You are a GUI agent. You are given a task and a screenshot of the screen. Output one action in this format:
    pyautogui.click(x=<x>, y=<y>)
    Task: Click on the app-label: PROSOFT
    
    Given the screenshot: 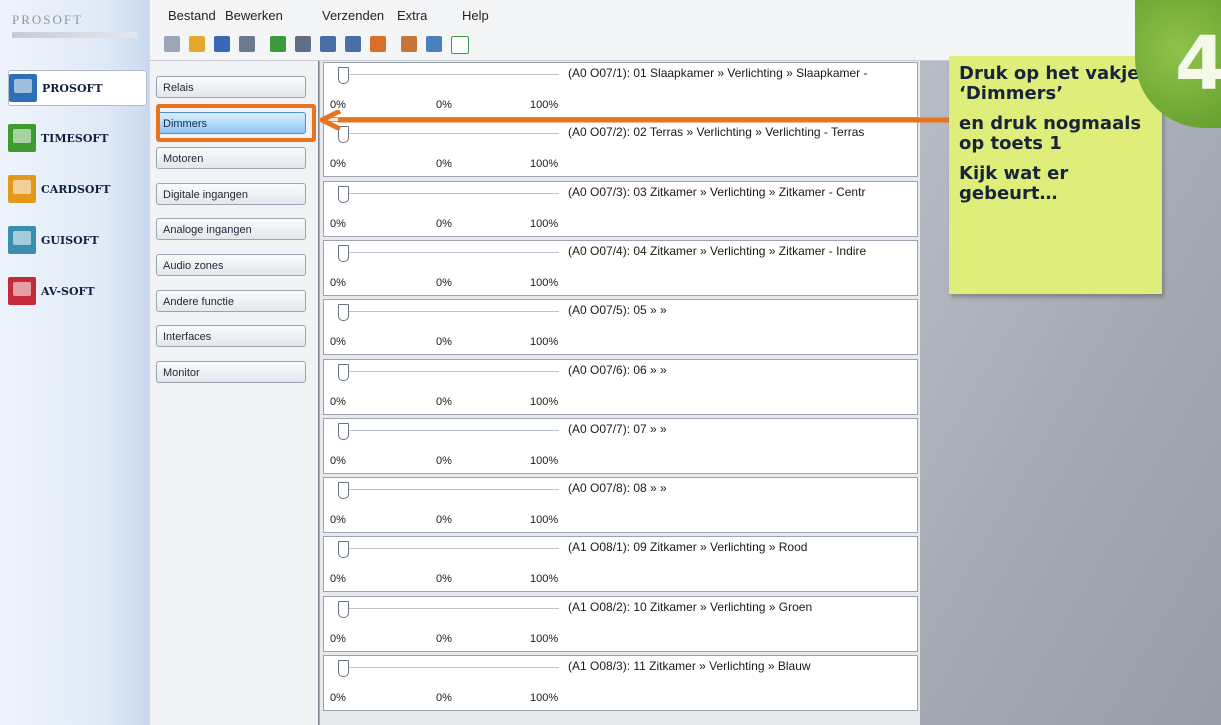 What is the action you would take?
    pyautogui.click(x=72, y=88)
    